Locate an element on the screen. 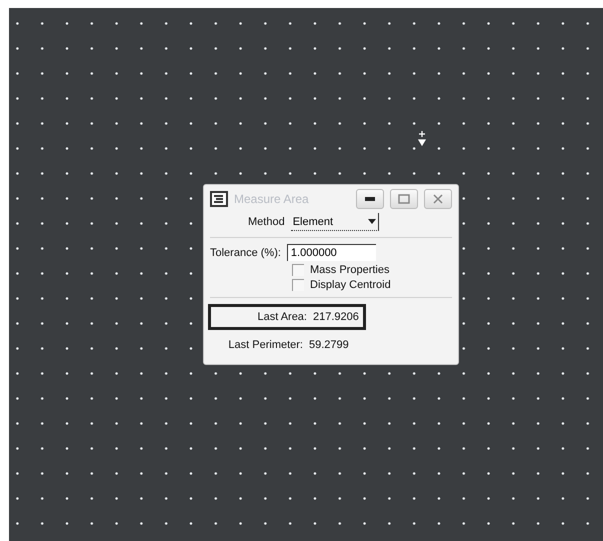 Image resolution: width=603 pixels, height=541 pixels. checkbox-label: Display Centroid is located at coordinates (350, 285).